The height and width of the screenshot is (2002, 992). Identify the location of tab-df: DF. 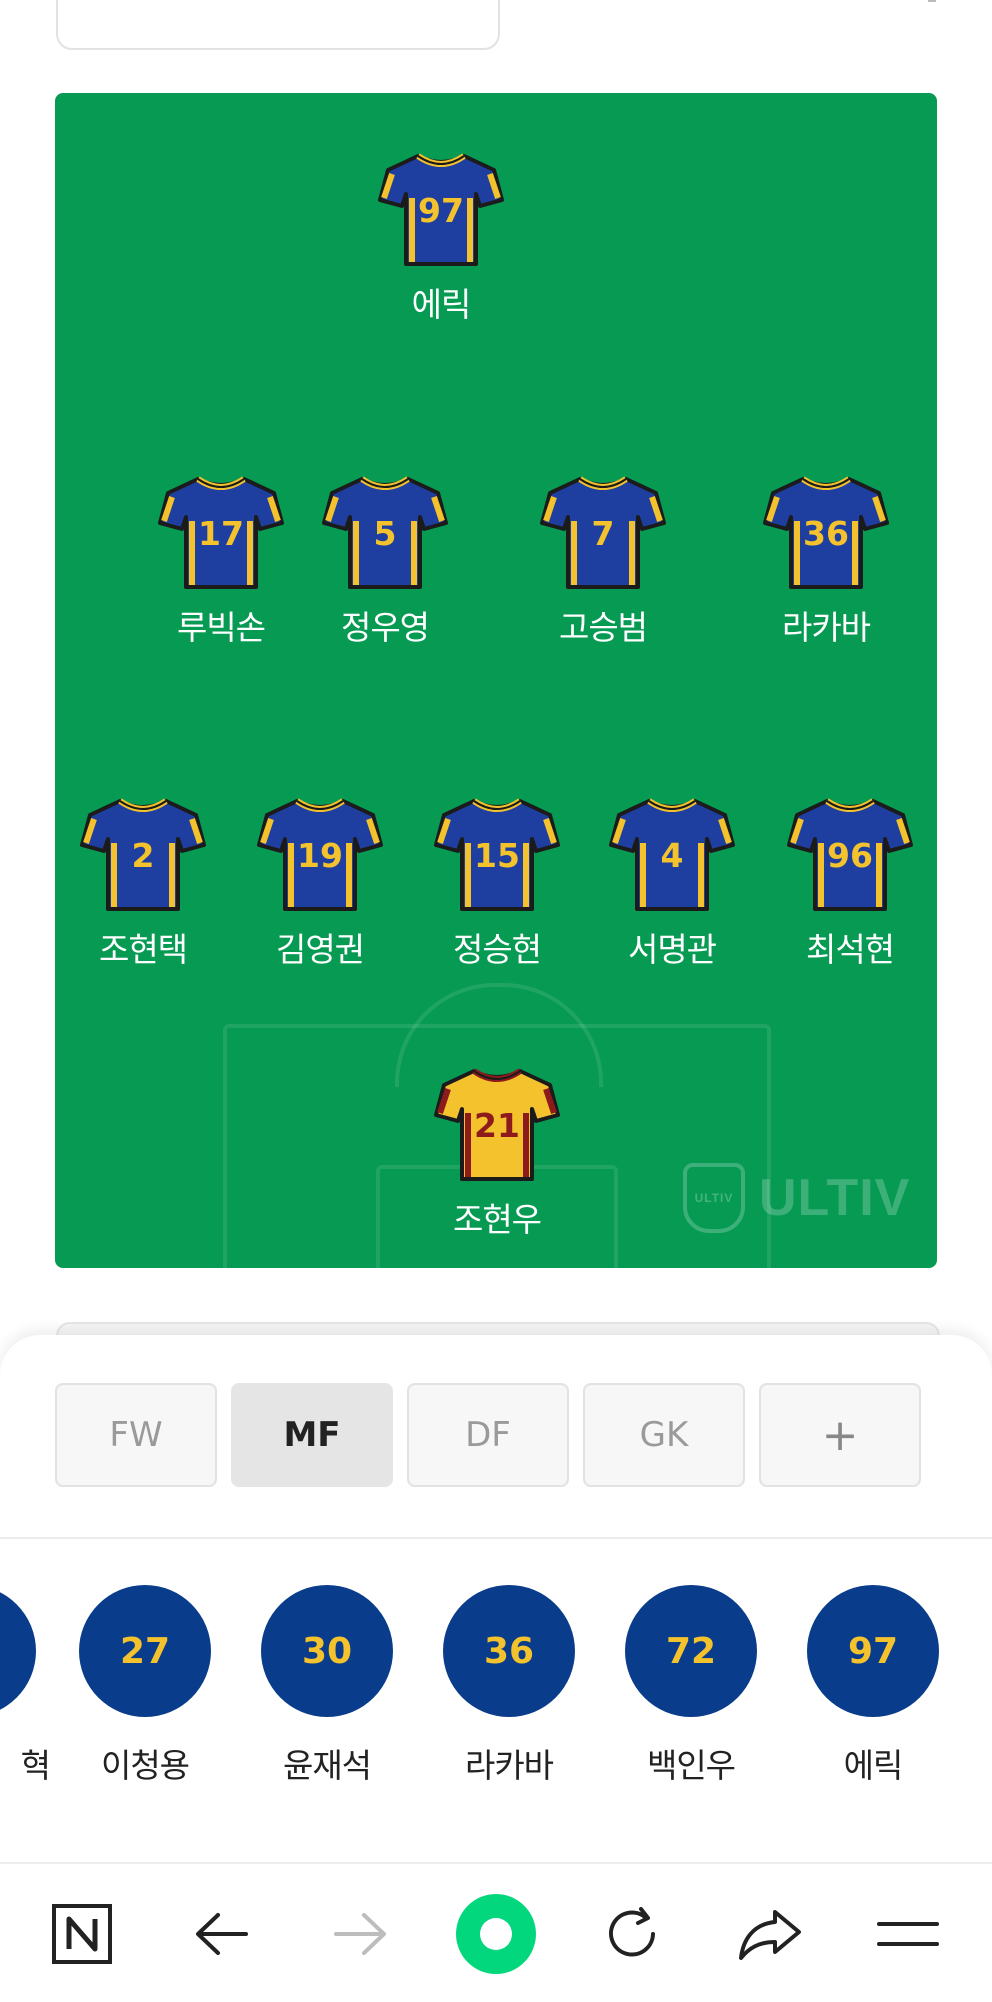
(488, 1435).